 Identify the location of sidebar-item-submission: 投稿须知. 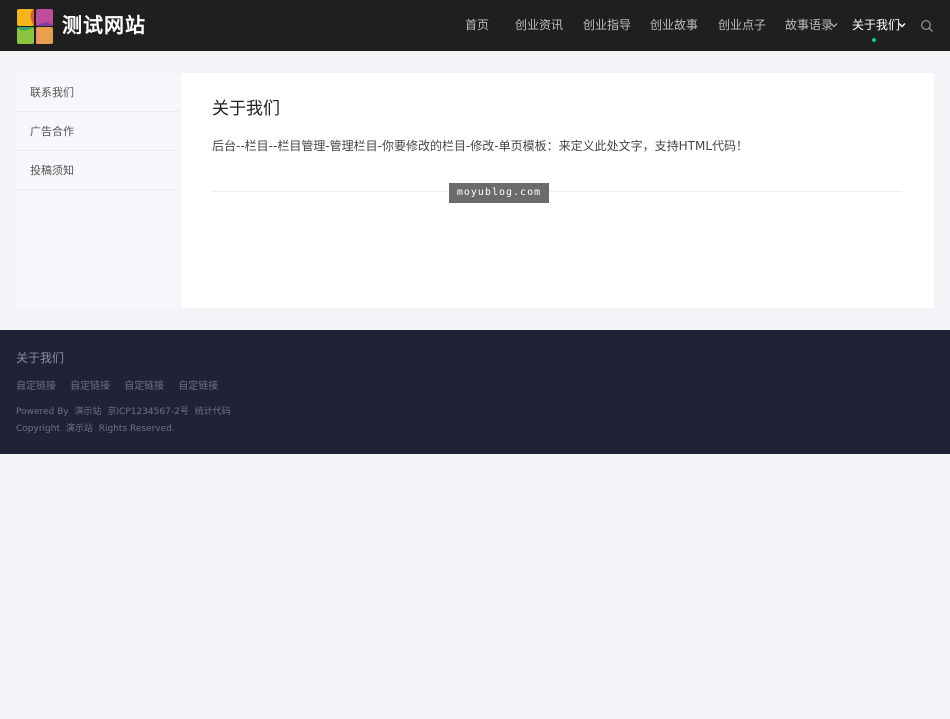
(98, 170).